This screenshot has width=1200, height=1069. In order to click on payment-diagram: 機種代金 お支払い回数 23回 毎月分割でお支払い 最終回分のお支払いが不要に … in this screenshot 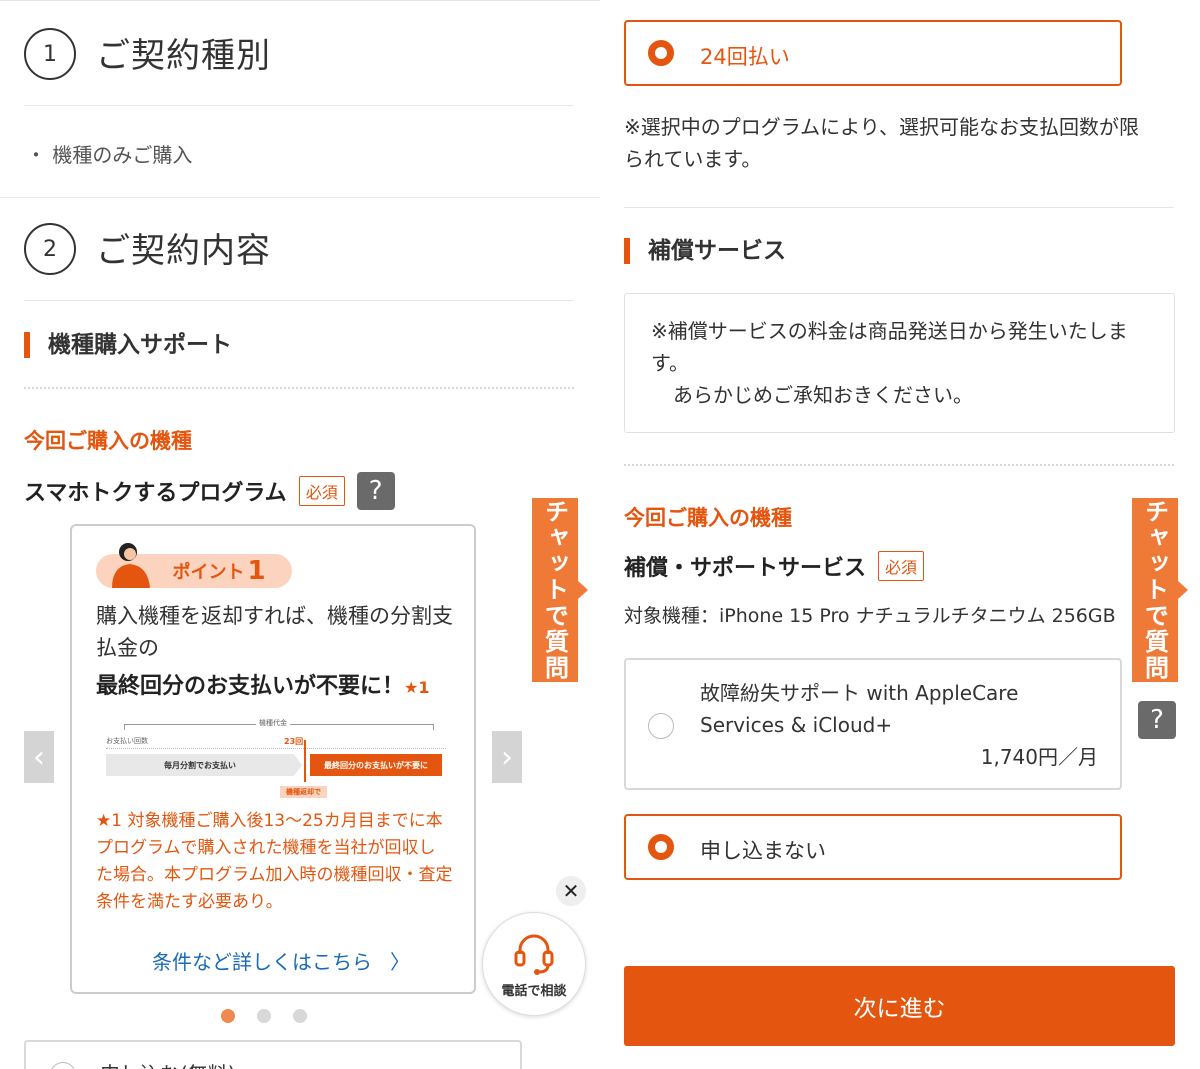, I will do `click(276, 760)`.